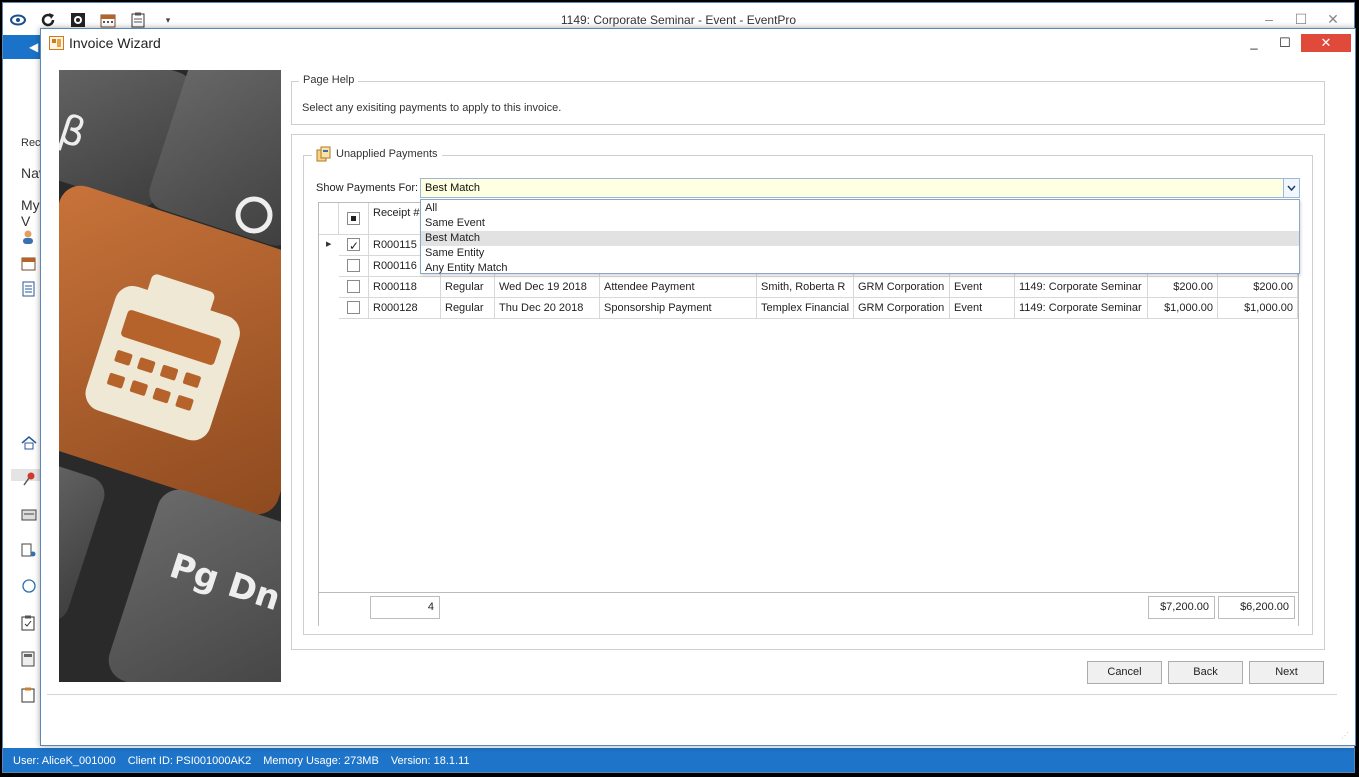  I want to click on cell-date: Wed Dec 19 2018, so click(547, 287).